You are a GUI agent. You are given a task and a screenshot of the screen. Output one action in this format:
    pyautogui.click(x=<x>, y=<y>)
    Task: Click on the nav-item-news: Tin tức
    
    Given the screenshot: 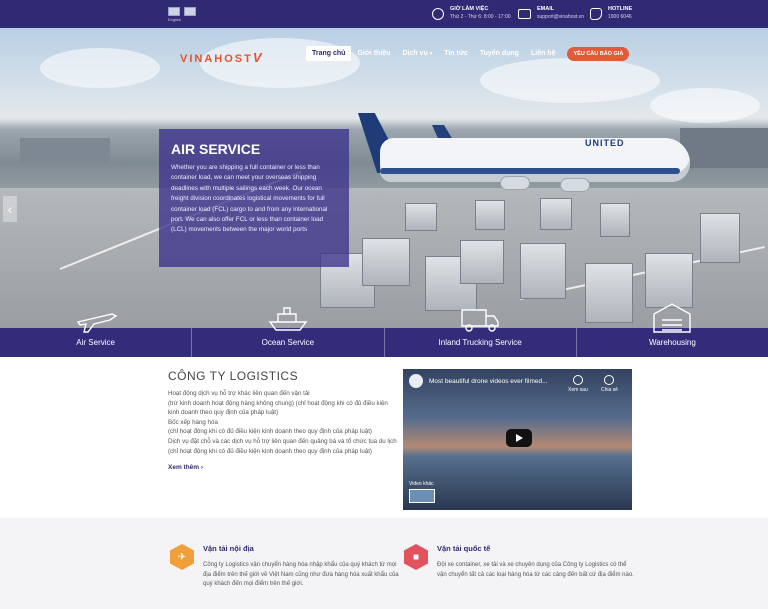 What is the action you would take?
    pyautogui.click(x=456, y=53)
    